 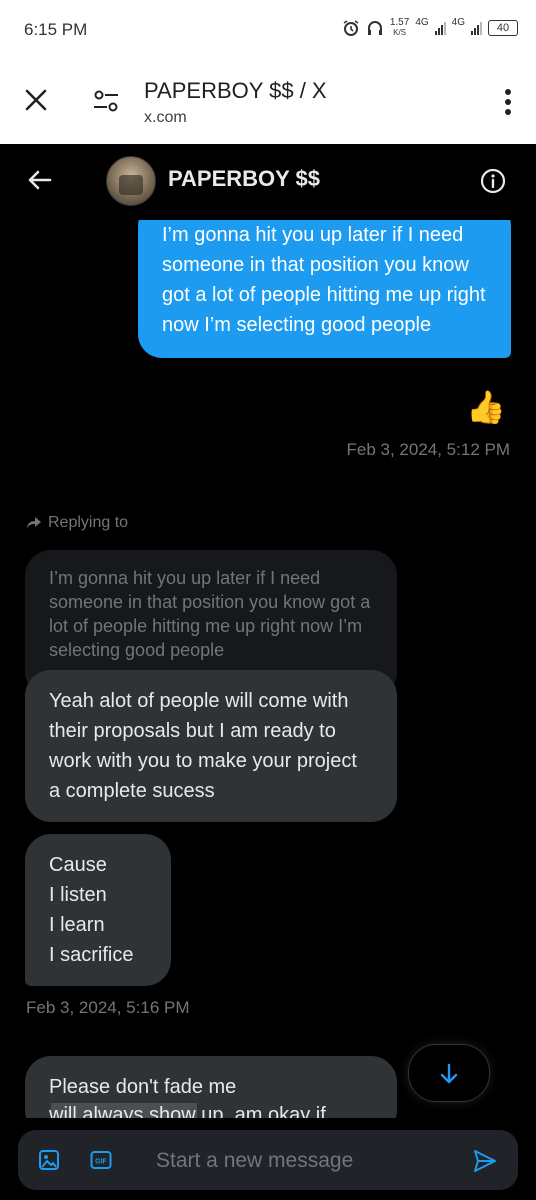 I want to click on page-url: x.com, so click(x=165, y=118).